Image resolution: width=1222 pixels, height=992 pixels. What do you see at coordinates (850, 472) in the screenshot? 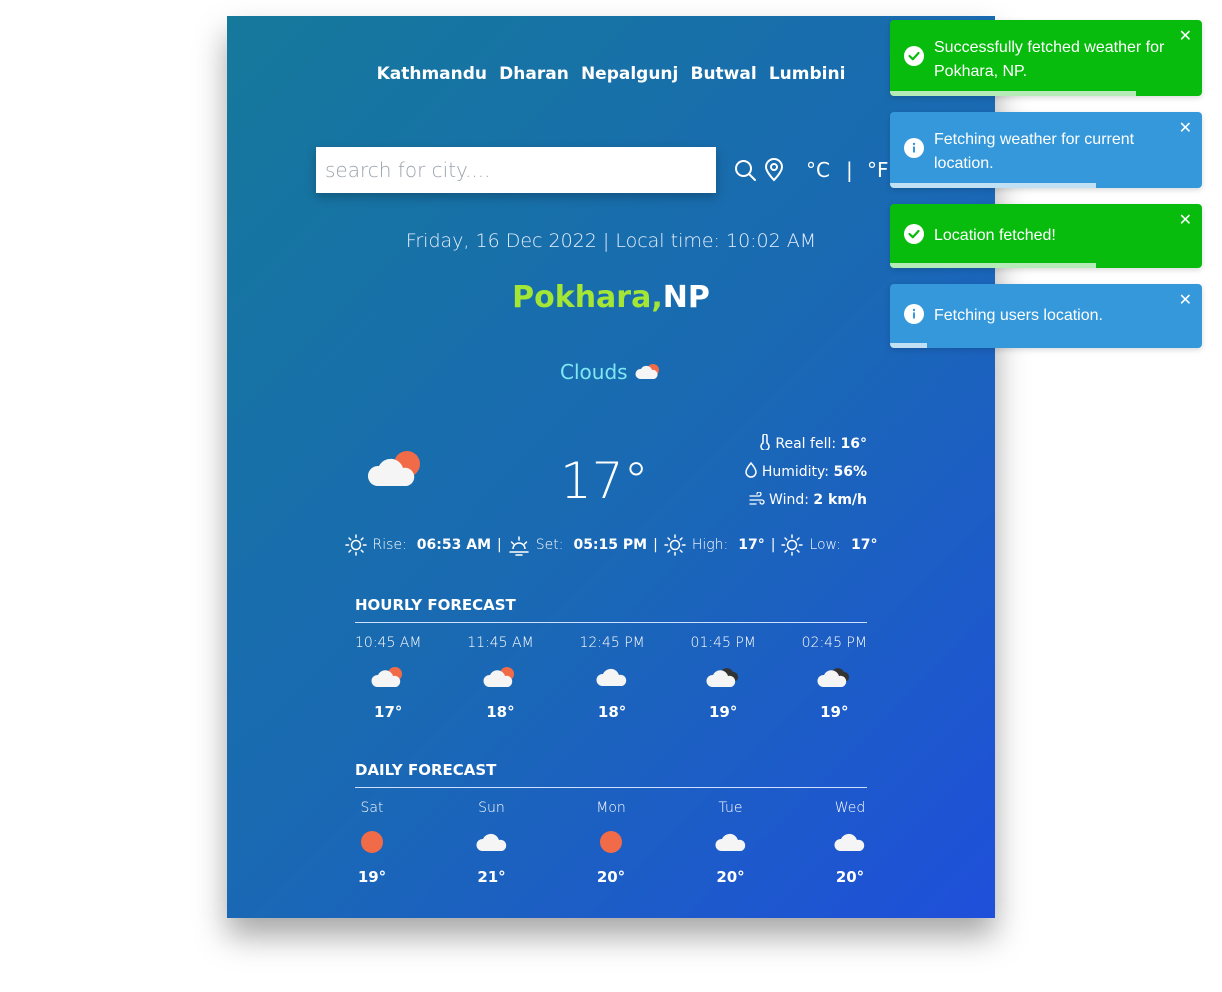
I see `humidity-value: 56%` at bounding box center [850, 472].